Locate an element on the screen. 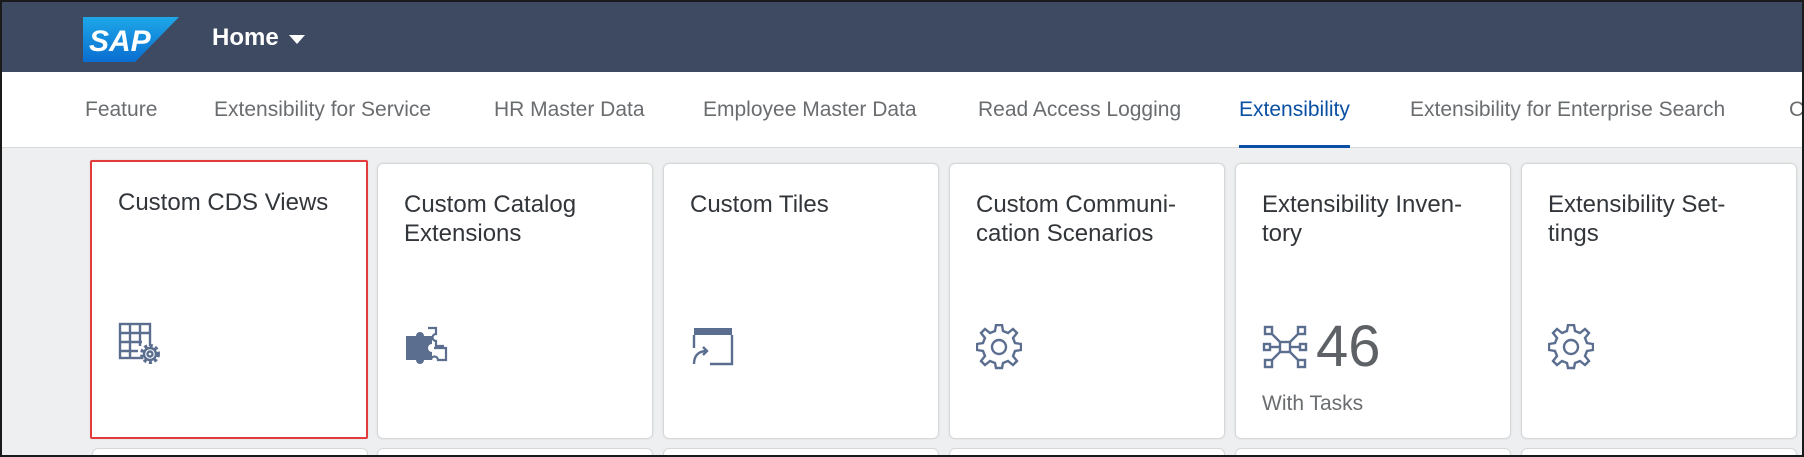 The width and height of the screenshot is (1804, 457). home-label: Home is located at coordinates (245, 37).